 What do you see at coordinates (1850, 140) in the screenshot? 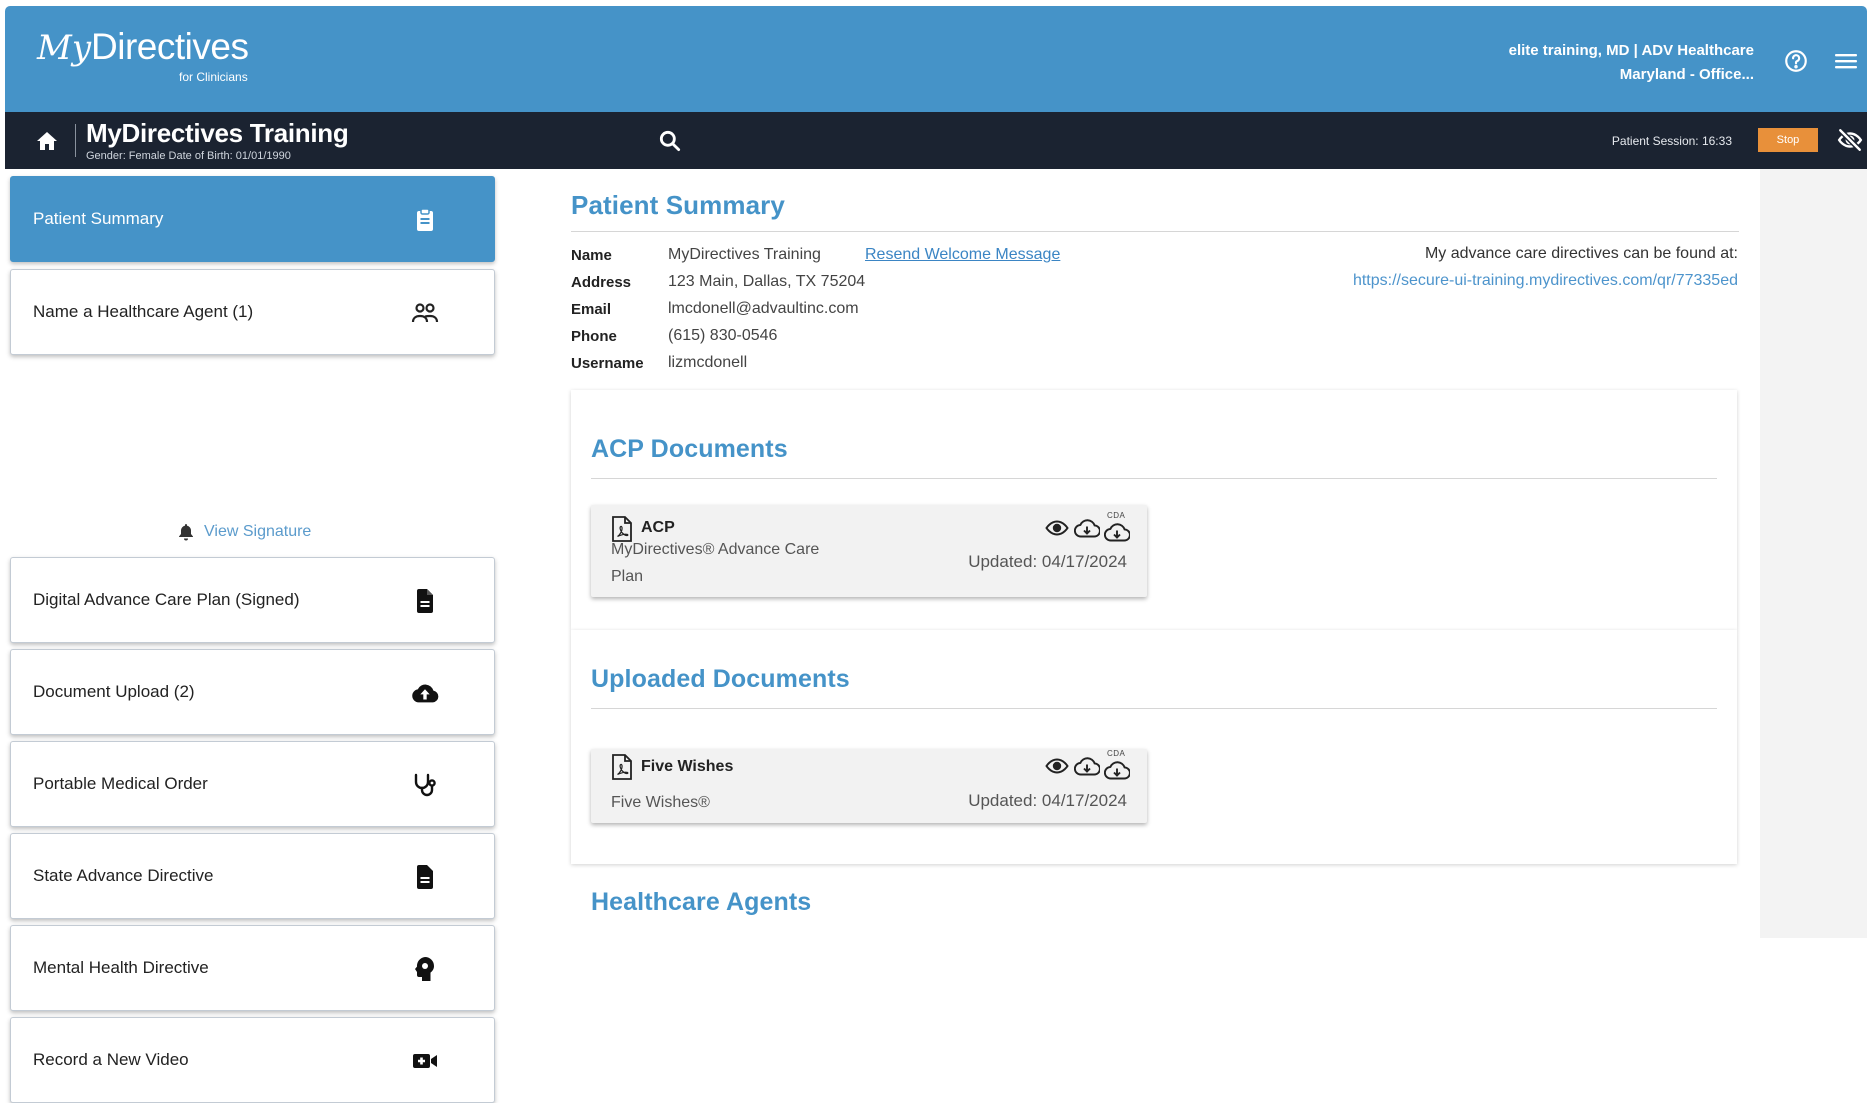
I see `eye-off-icon` at bounding box center [1850, 140].